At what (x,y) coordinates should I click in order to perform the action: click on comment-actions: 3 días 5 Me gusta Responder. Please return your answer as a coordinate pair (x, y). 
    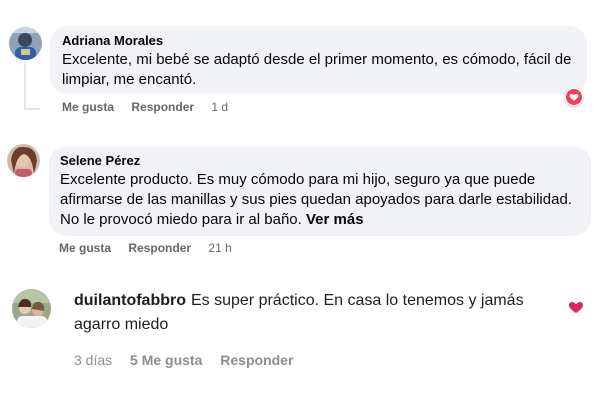
    Looking at the image, I should click on (190, 360).